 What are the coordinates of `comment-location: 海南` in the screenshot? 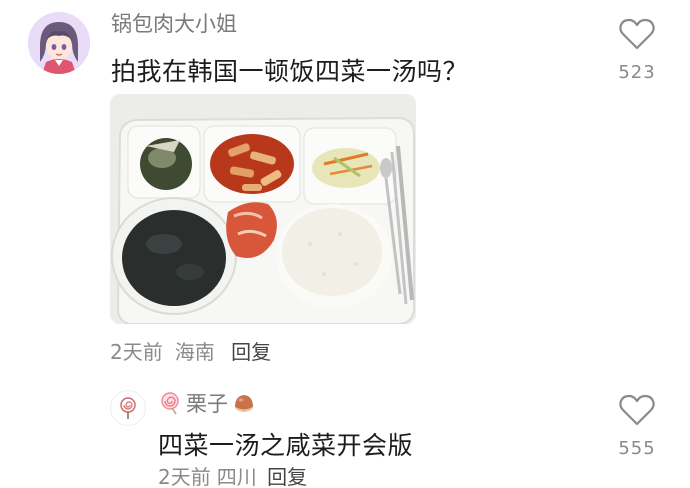 It's located at (194, 352).